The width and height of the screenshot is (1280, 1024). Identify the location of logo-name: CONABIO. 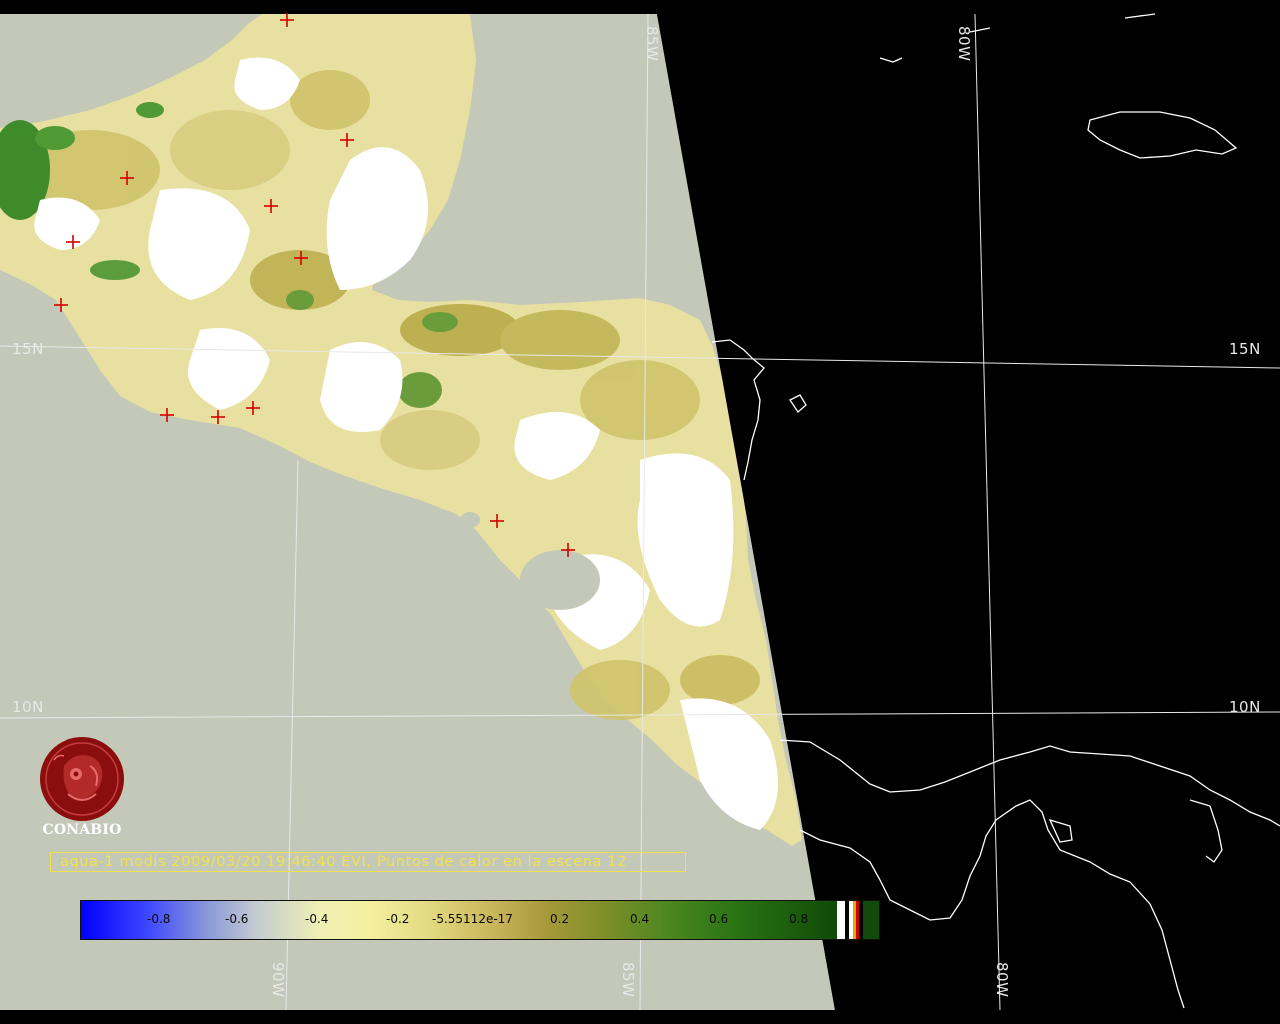
(82, 830).